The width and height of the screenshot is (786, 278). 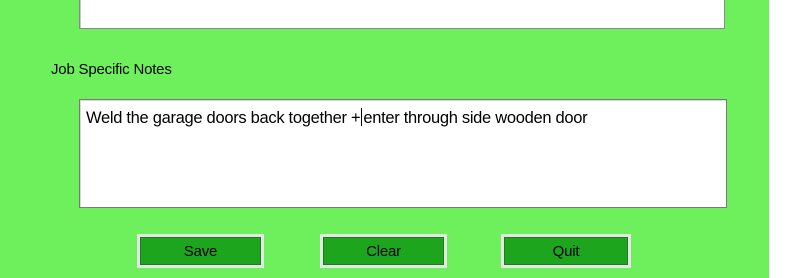 I want to click on quit-button: Quit, so click(x=566, y=251).